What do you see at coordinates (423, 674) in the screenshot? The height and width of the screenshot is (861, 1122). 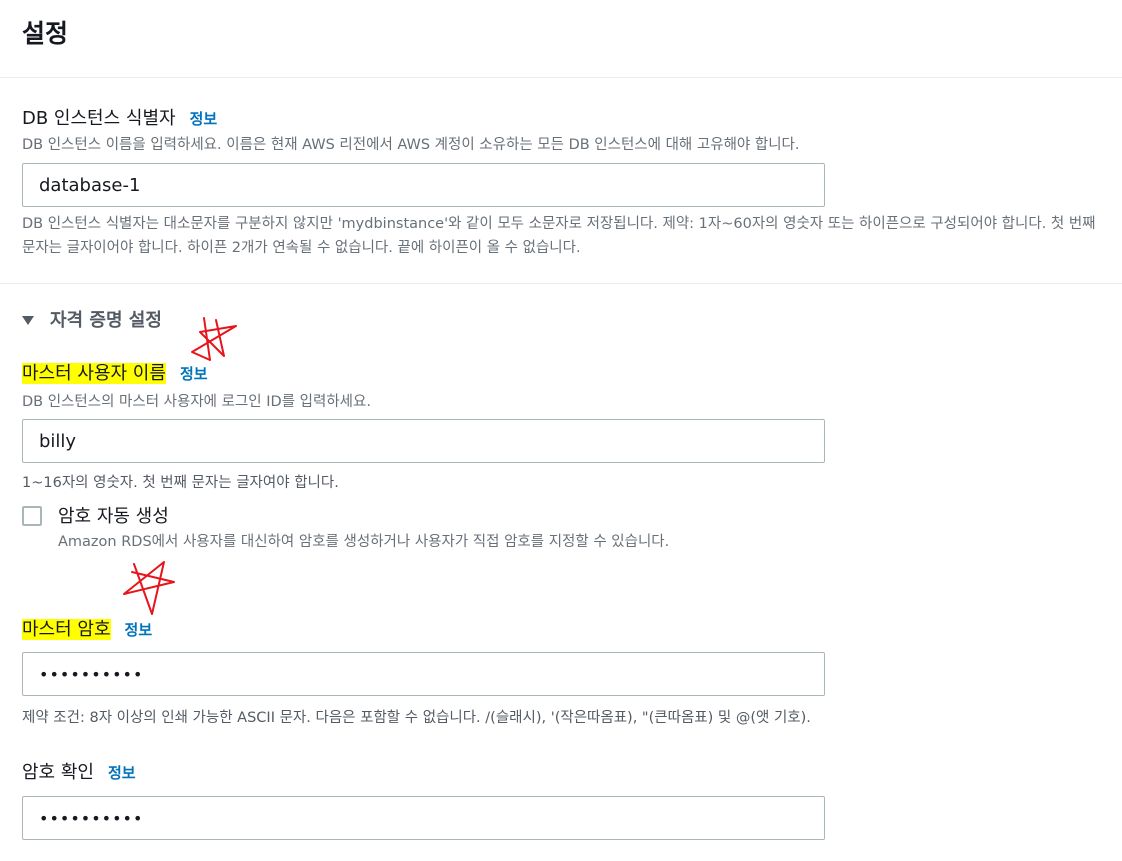 I see `master-password-input: ••••••••••` at bounding box center [423, 674].